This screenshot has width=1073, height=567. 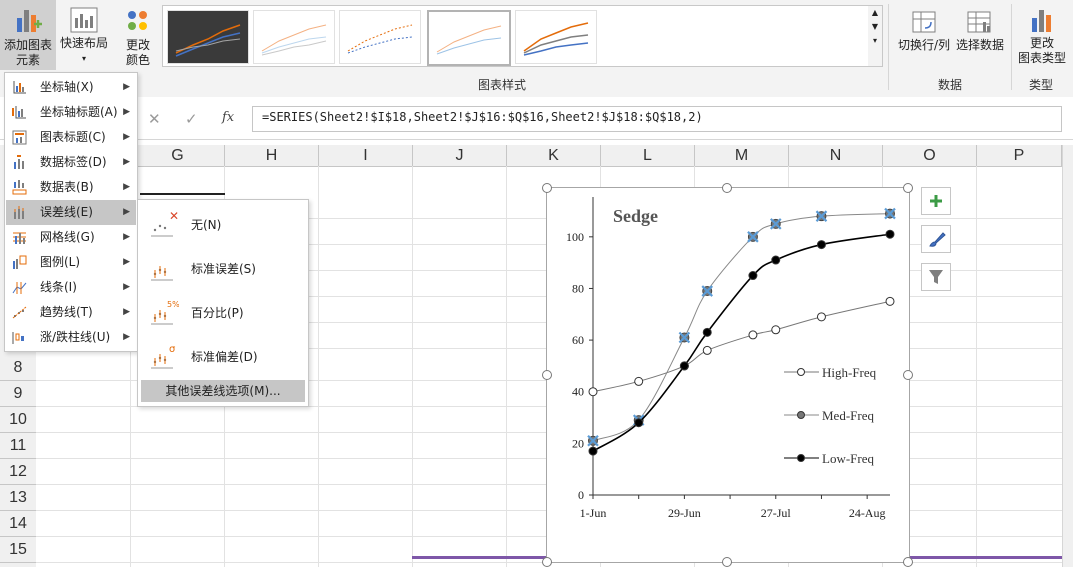 What do you see at coordinates (18, 472) in the screenshot?
I see `row-header: 12` at bounding box center [18, 472].